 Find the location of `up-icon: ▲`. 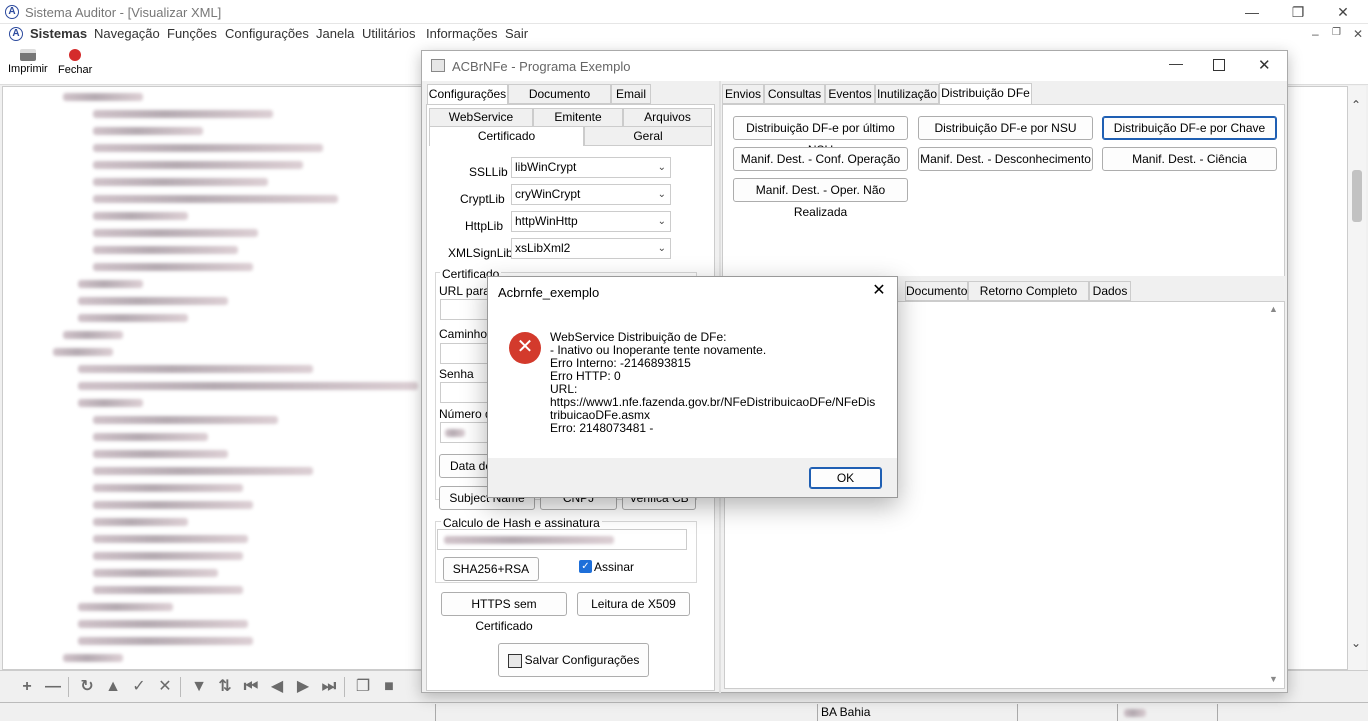

up-icon: ▲ is located at coordinates (113, 687).